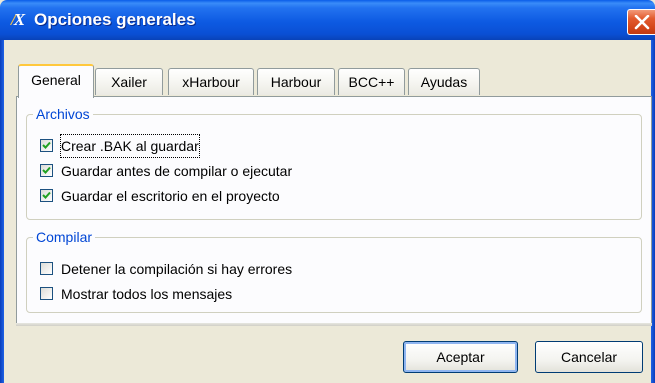 The image size is (655, 383). Describe the element at coordinates (46, 293) in the screenshot. I see `checkbox-mostrar-mensajes` at that location.